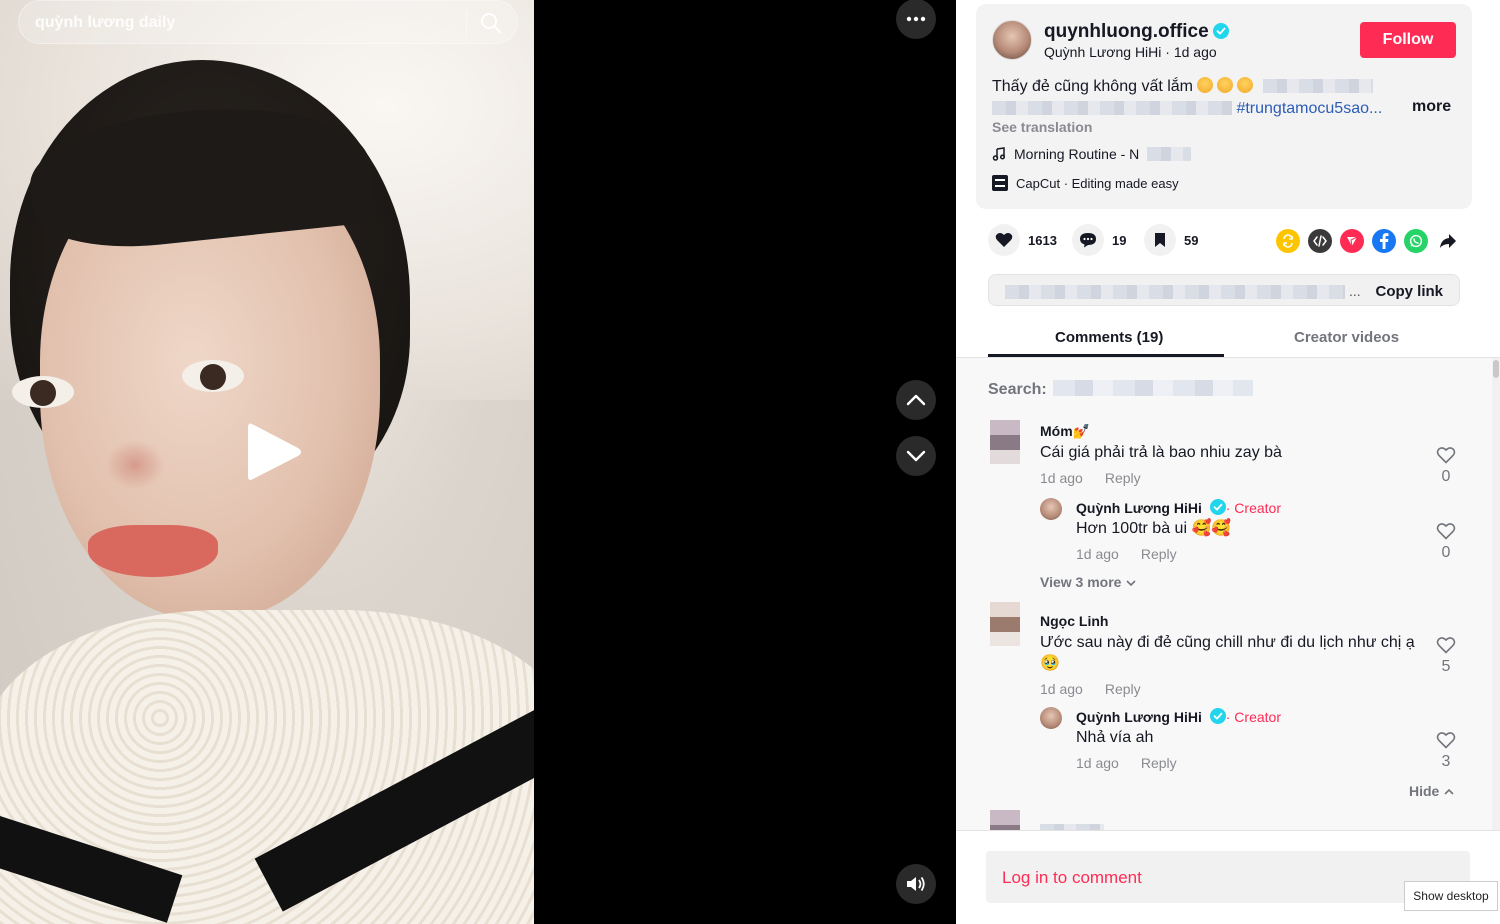  What do you see at coordinates (1120, 389) in the screenshot?
I see `comment-search: Search:` at bounding box center [1120, 389].